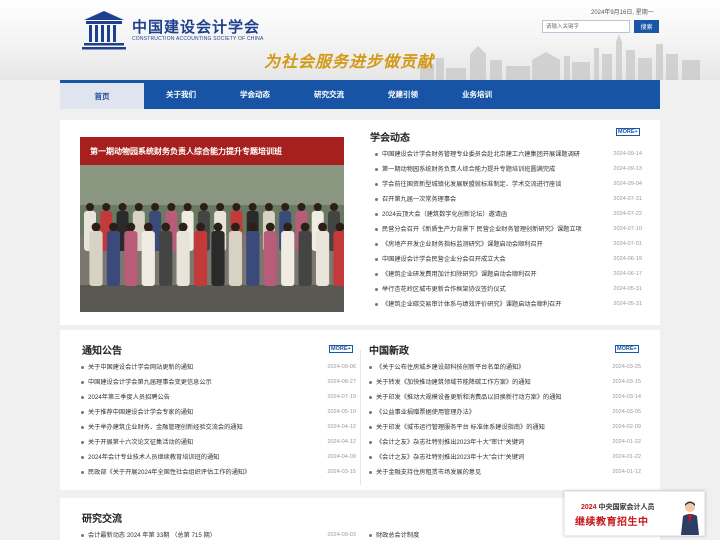  Describe the element at coordinates (634, 513) in the screenshot. I see `continuing-education-ad: 2024 中央国家会计人员 继续教育招生中` at that location.